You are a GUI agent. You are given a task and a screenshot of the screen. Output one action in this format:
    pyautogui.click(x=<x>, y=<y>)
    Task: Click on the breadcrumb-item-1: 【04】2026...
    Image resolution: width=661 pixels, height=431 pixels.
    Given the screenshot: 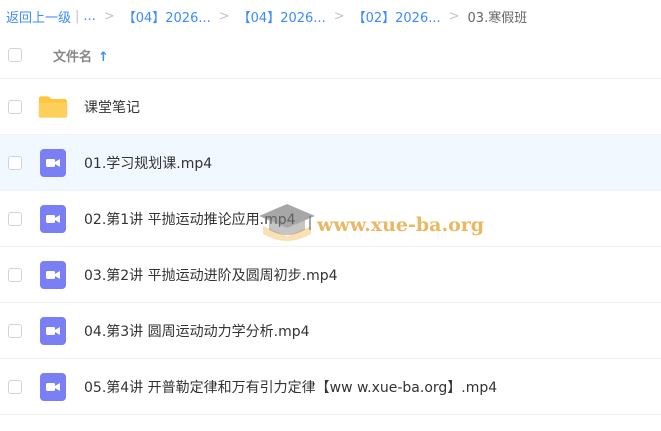 What is the action you would take?
    pyautogui.click(x=167, y=16)
    